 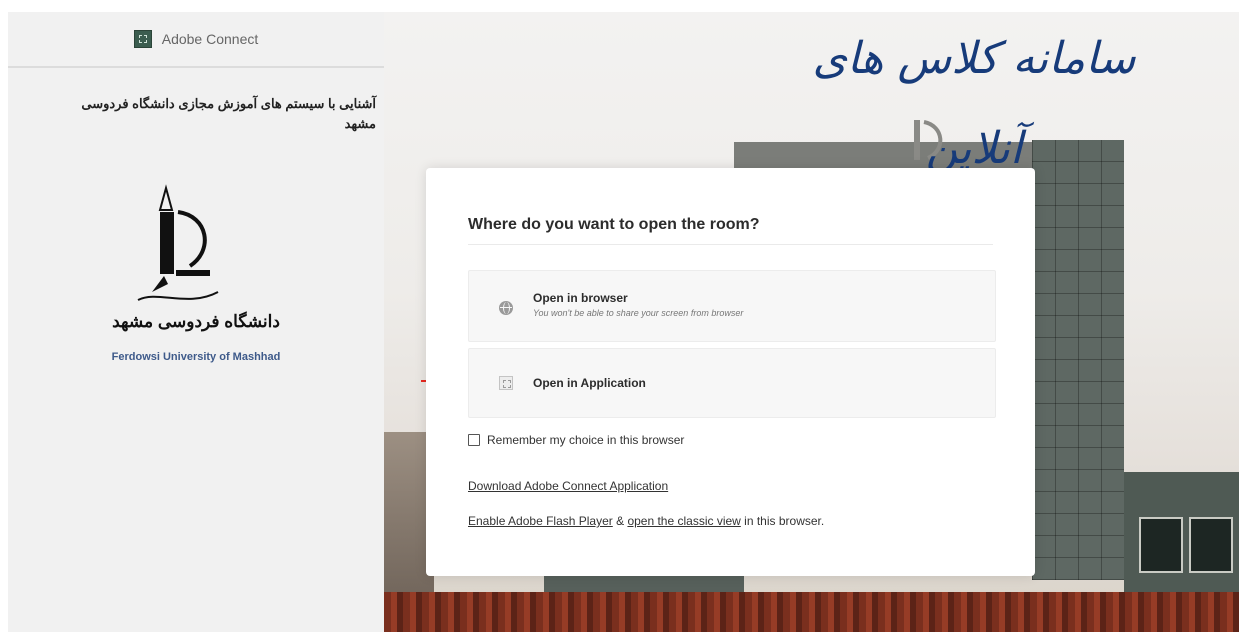 I want to click on remember-label: Remember my choice in this browser, so click(x=586, y=440).